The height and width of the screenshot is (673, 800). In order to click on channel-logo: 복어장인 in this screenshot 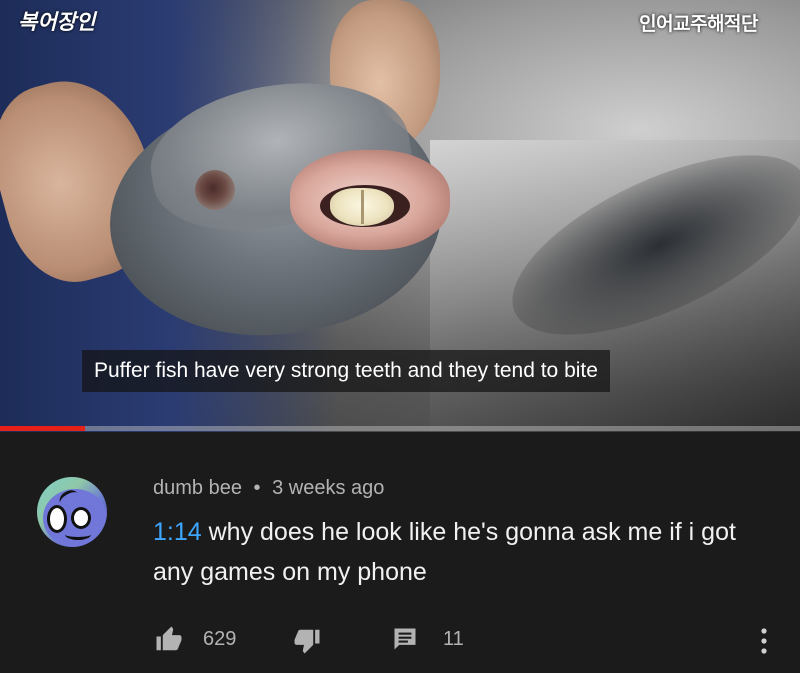, I will do `click(57, 22)`.